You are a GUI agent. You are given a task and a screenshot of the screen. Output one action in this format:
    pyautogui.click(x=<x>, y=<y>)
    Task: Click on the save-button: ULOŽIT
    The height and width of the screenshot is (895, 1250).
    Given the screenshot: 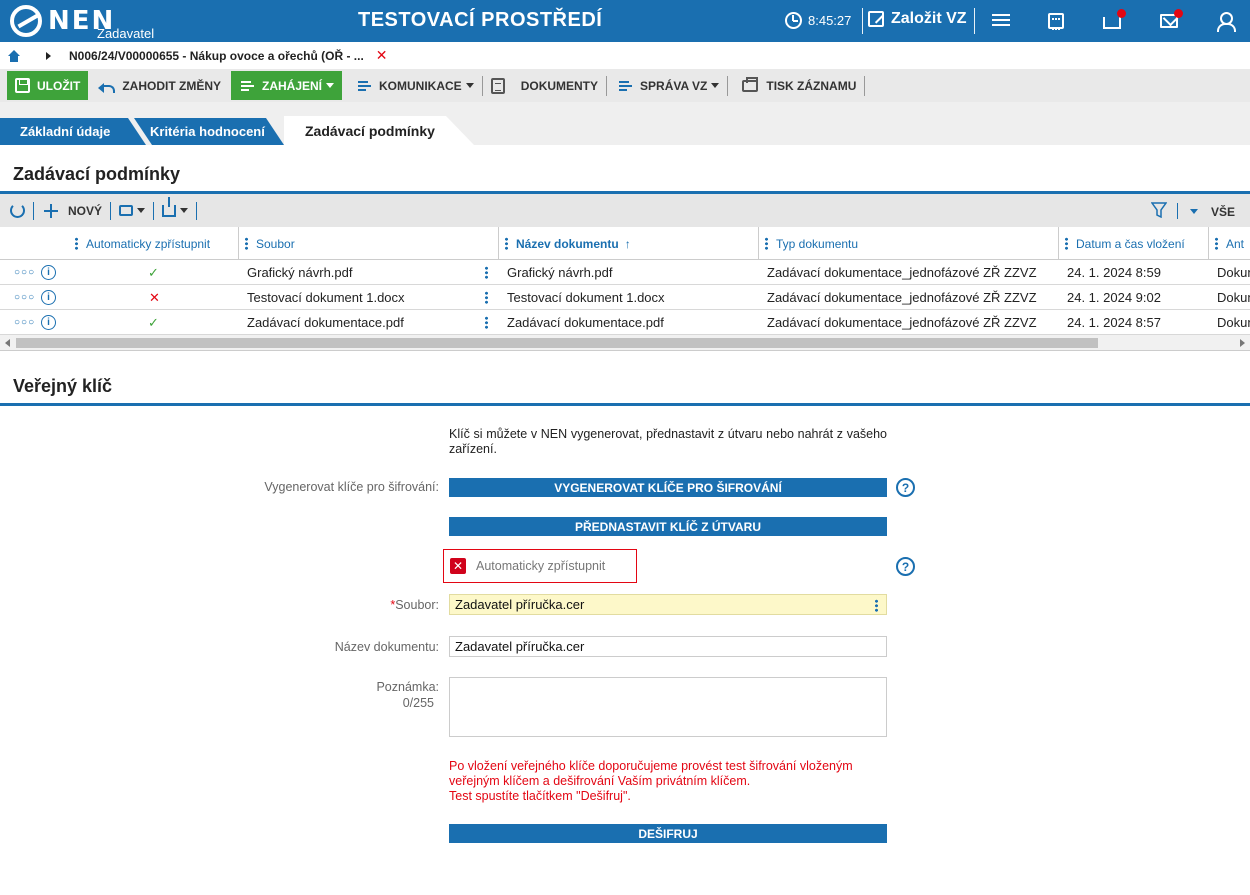 What is the action you would take?
    pyautogui.click(x=48, y=85)
    